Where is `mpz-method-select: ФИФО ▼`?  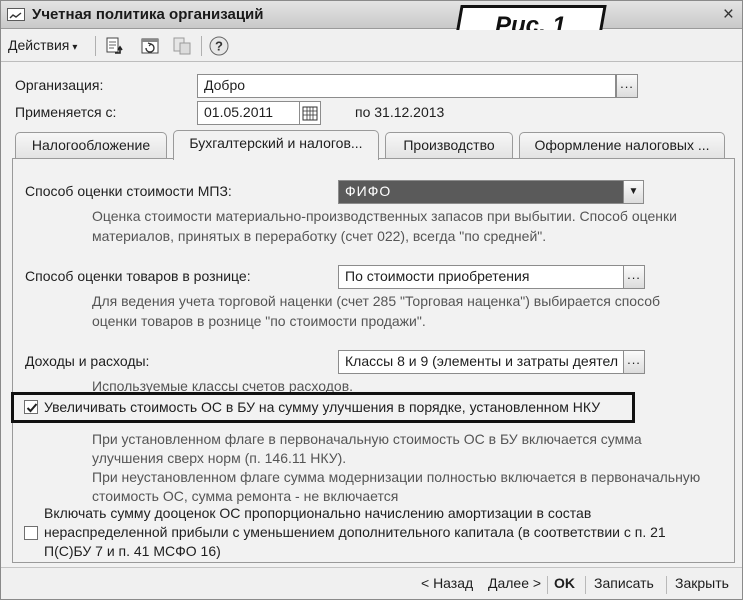 mpz-method-select: ФИФО ▼ is located at coordinates (491, 192).